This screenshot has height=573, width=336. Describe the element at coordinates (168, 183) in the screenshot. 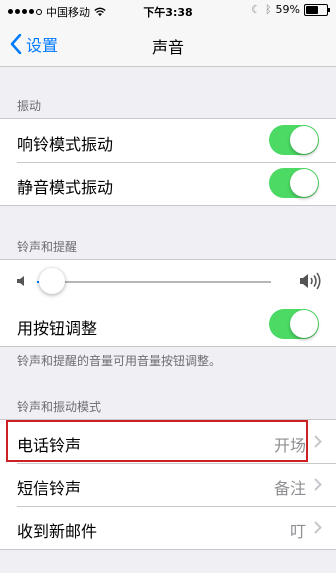

I see `silent-vibrate-row: 静音模式振动` at that location.